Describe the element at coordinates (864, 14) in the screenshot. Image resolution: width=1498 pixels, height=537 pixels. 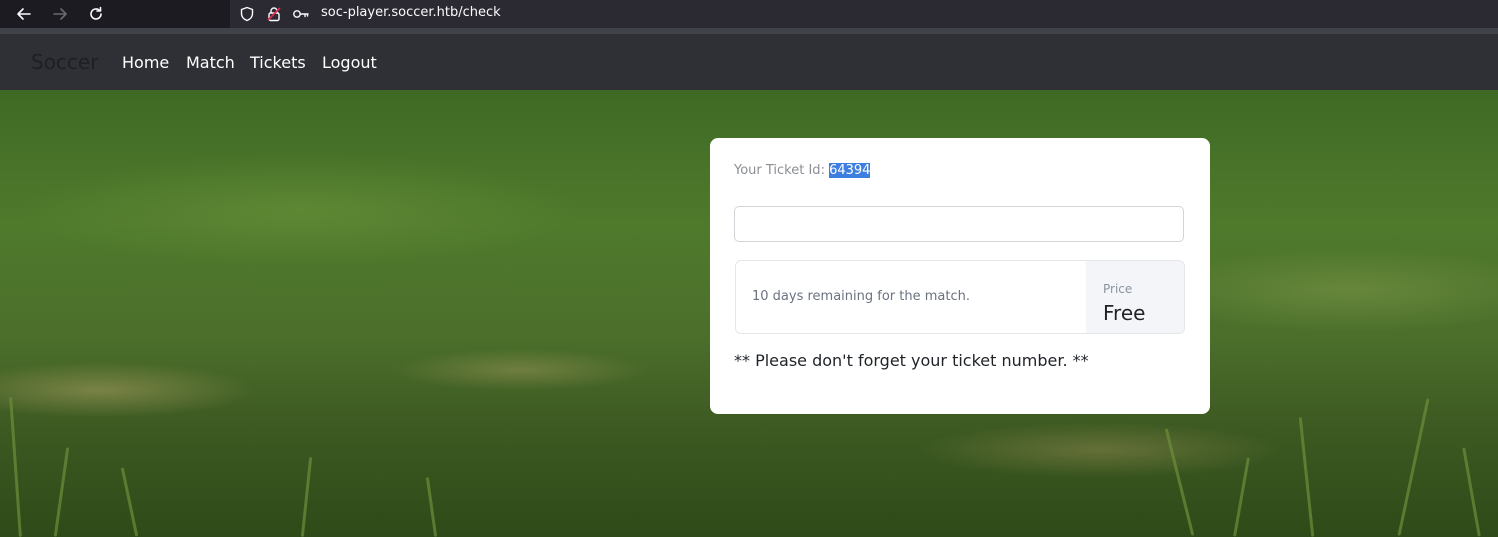
I see `address-bar: soc-player.soccer.htb/check` at that location.